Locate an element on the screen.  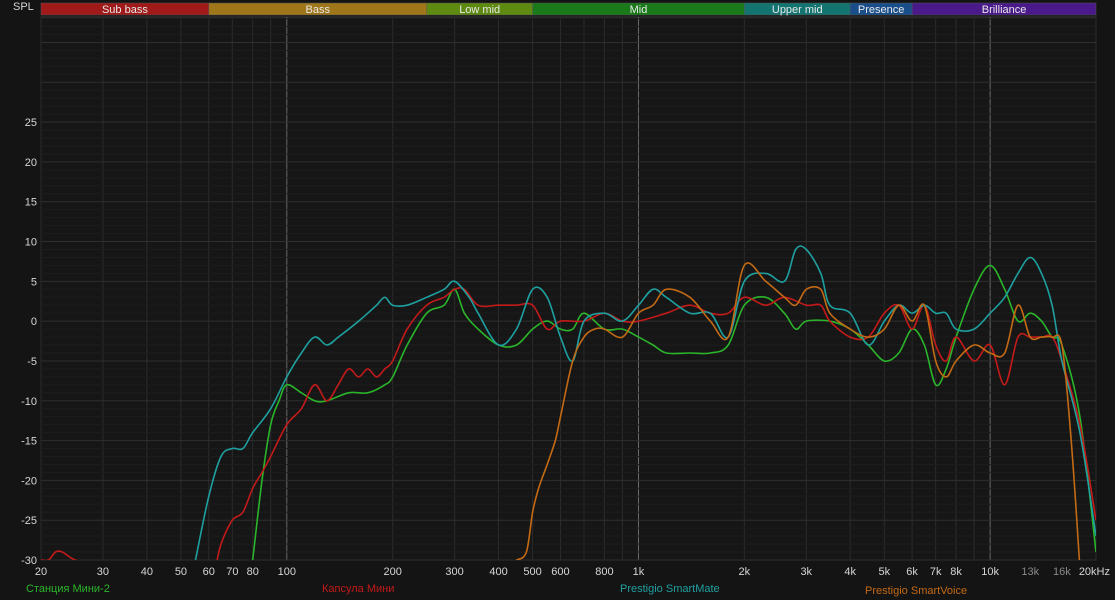
x-tick-label: 20 is located at coordinates (41, 572).